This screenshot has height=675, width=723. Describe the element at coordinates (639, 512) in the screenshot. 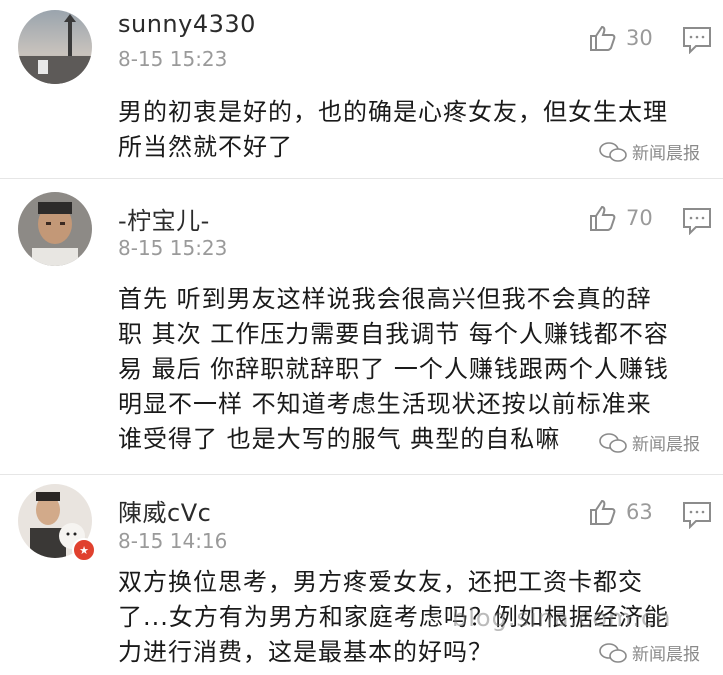

I see `like-count: 63` at that location.